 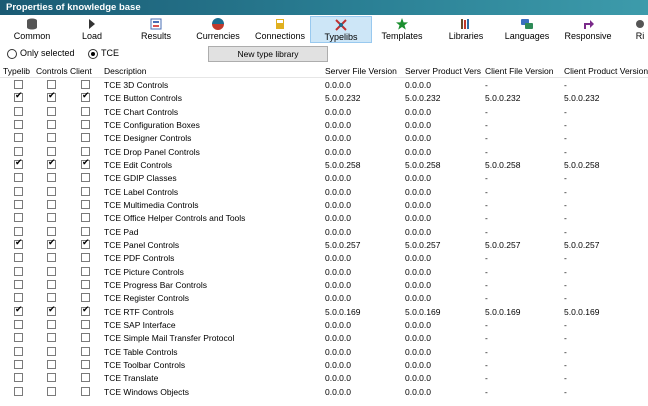 What do you see at coordinates (268, 54) in the screenshot?
I see `new-type-library-button: New type library` at bounding box center [268, 54].